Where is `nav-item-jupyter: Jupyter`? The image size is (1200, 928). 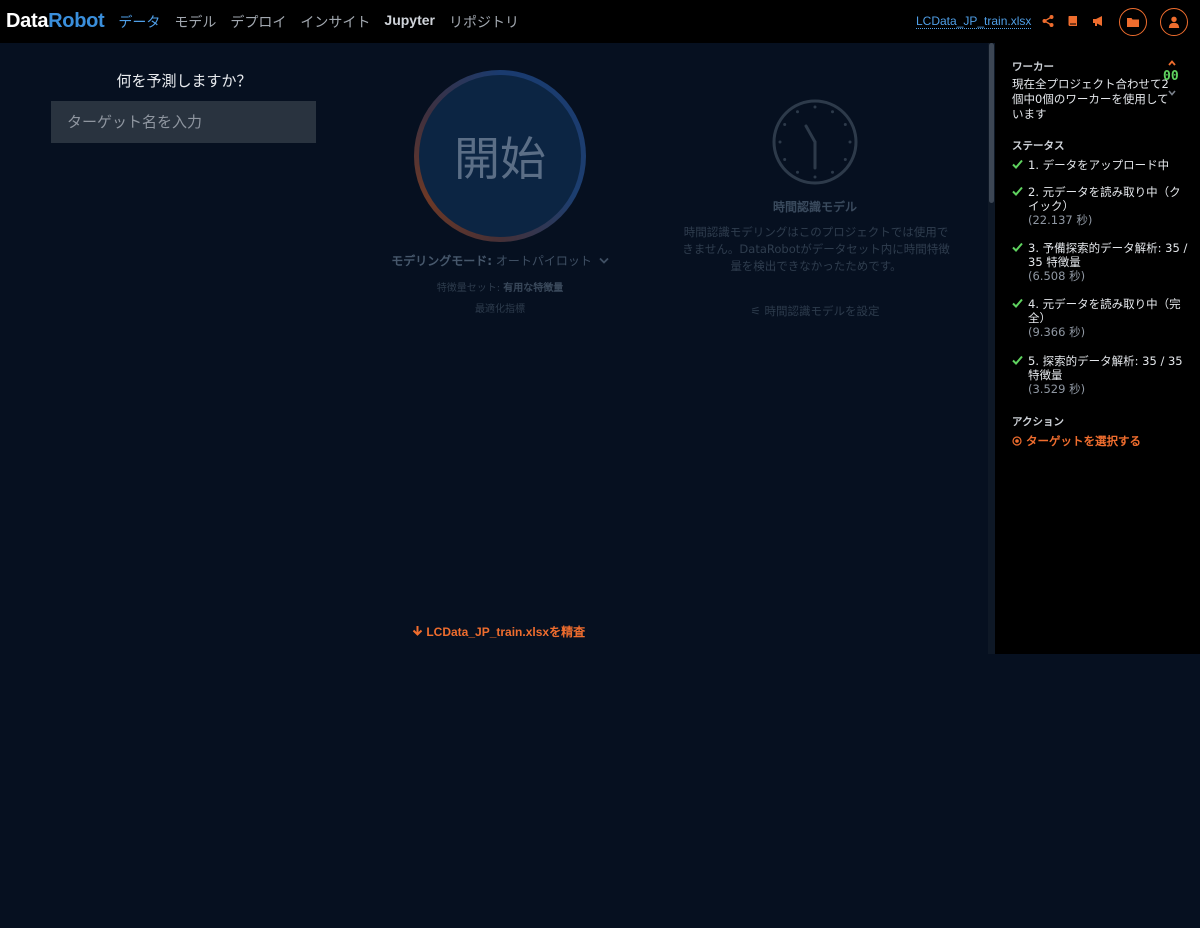 nav-item-jupyter: Jupyter is located at coordinates (409, 22).